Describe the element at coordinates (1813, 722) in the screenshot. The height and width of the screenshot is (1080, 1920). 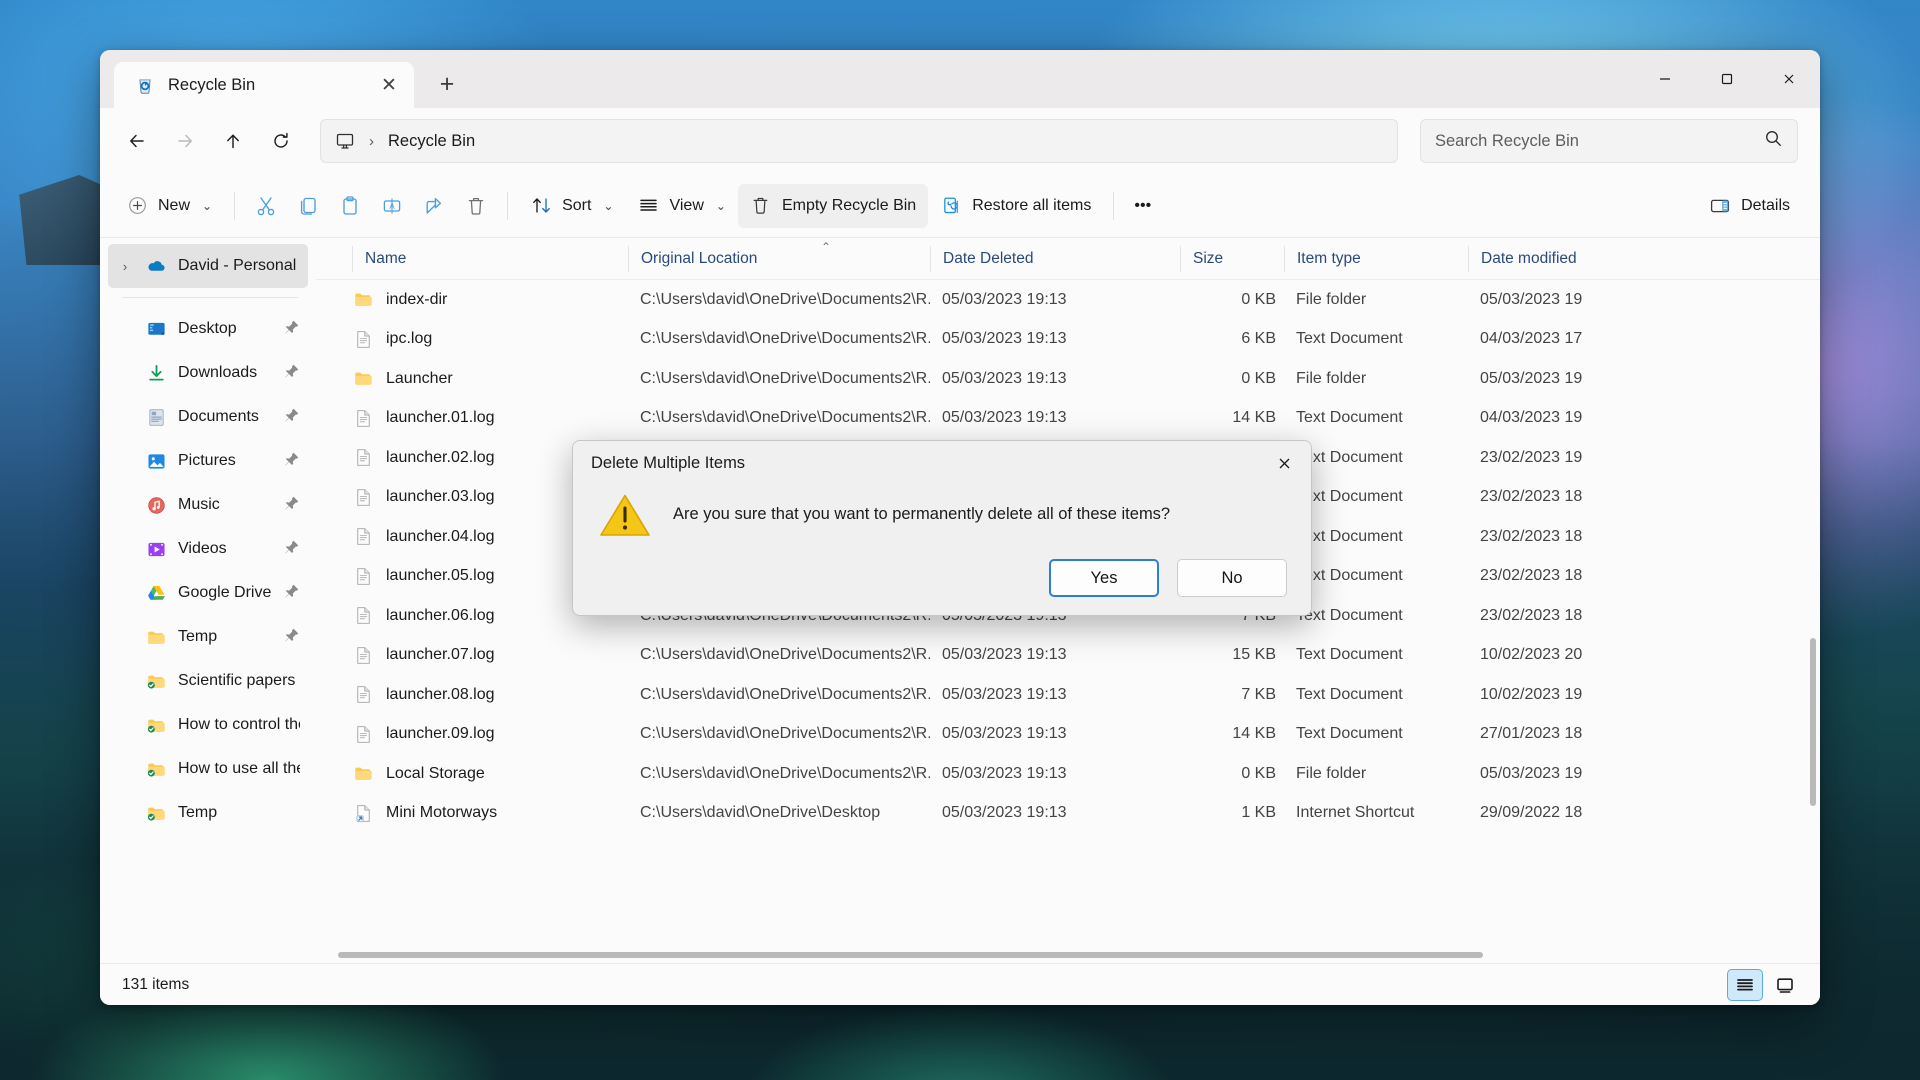
I see `vertical-scrollbar` at that location.